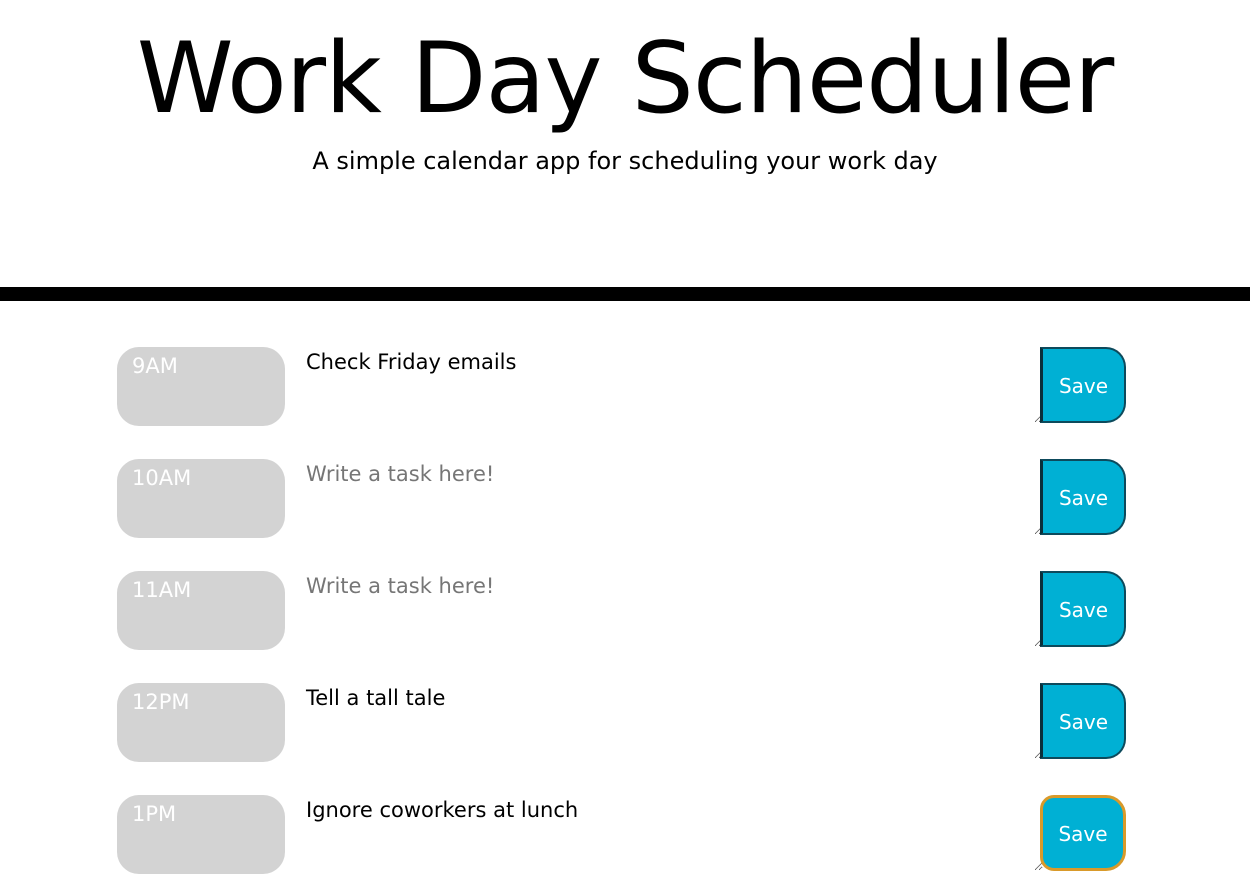  I want to click on hour-label: 11AM, so click(201, 610).